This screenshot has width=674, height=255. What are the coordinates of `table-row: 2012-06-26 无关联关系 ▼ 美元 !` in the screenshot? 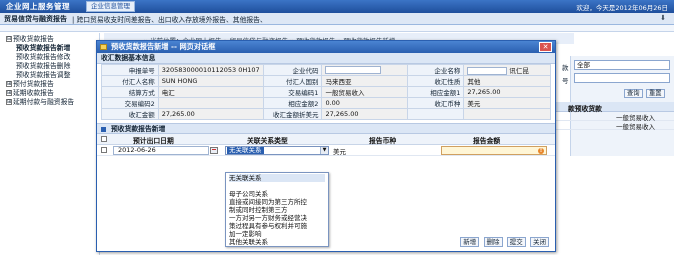 It's located at (326, 150).